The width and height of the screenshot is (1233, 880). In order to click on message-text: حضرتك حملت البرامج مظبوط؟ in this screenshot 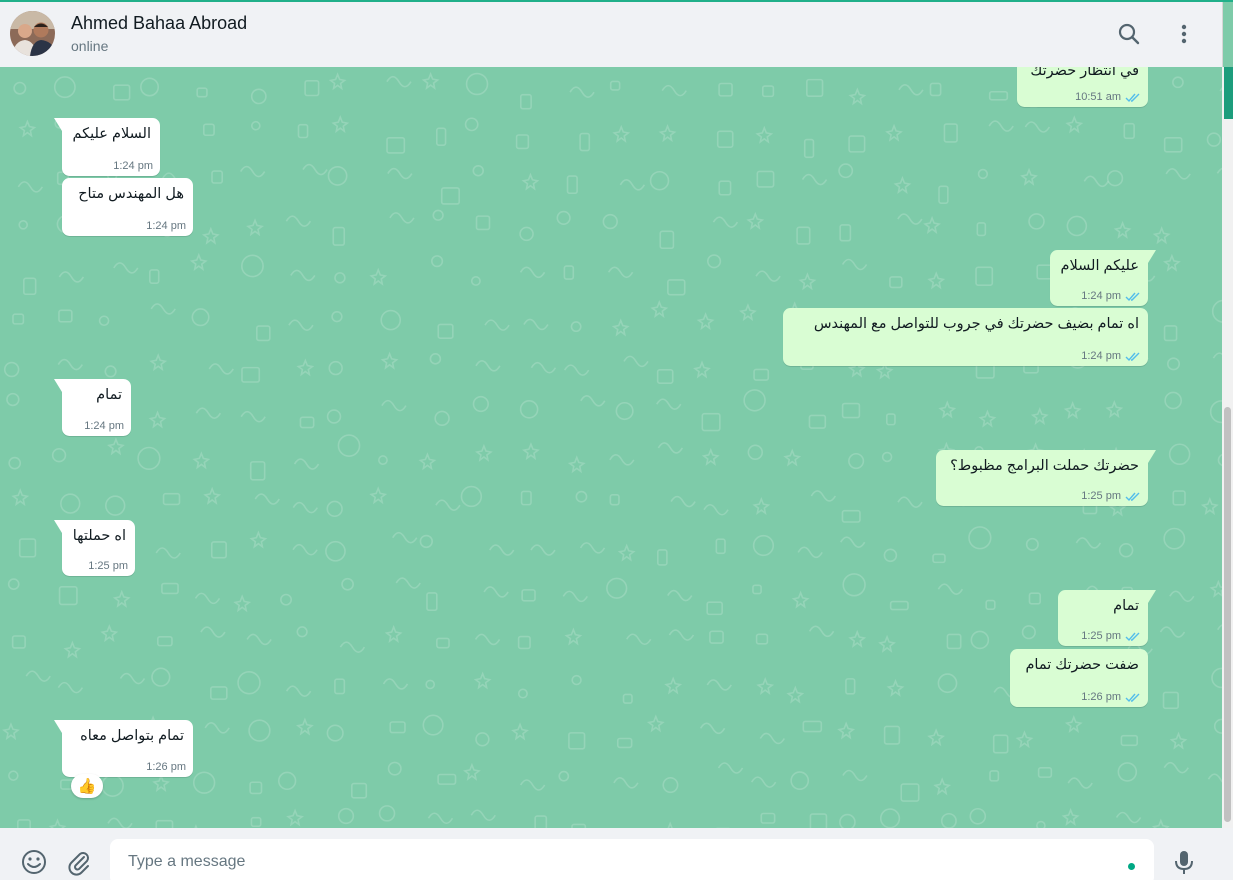, I will do `click(1044, 466)`.